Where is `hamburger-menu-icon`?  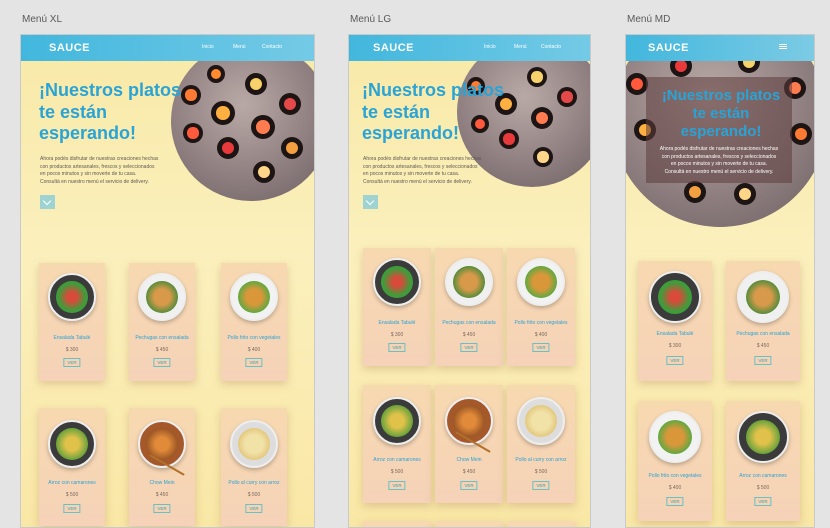
hamburger-menu-icon is located at coordinates (783, 44).